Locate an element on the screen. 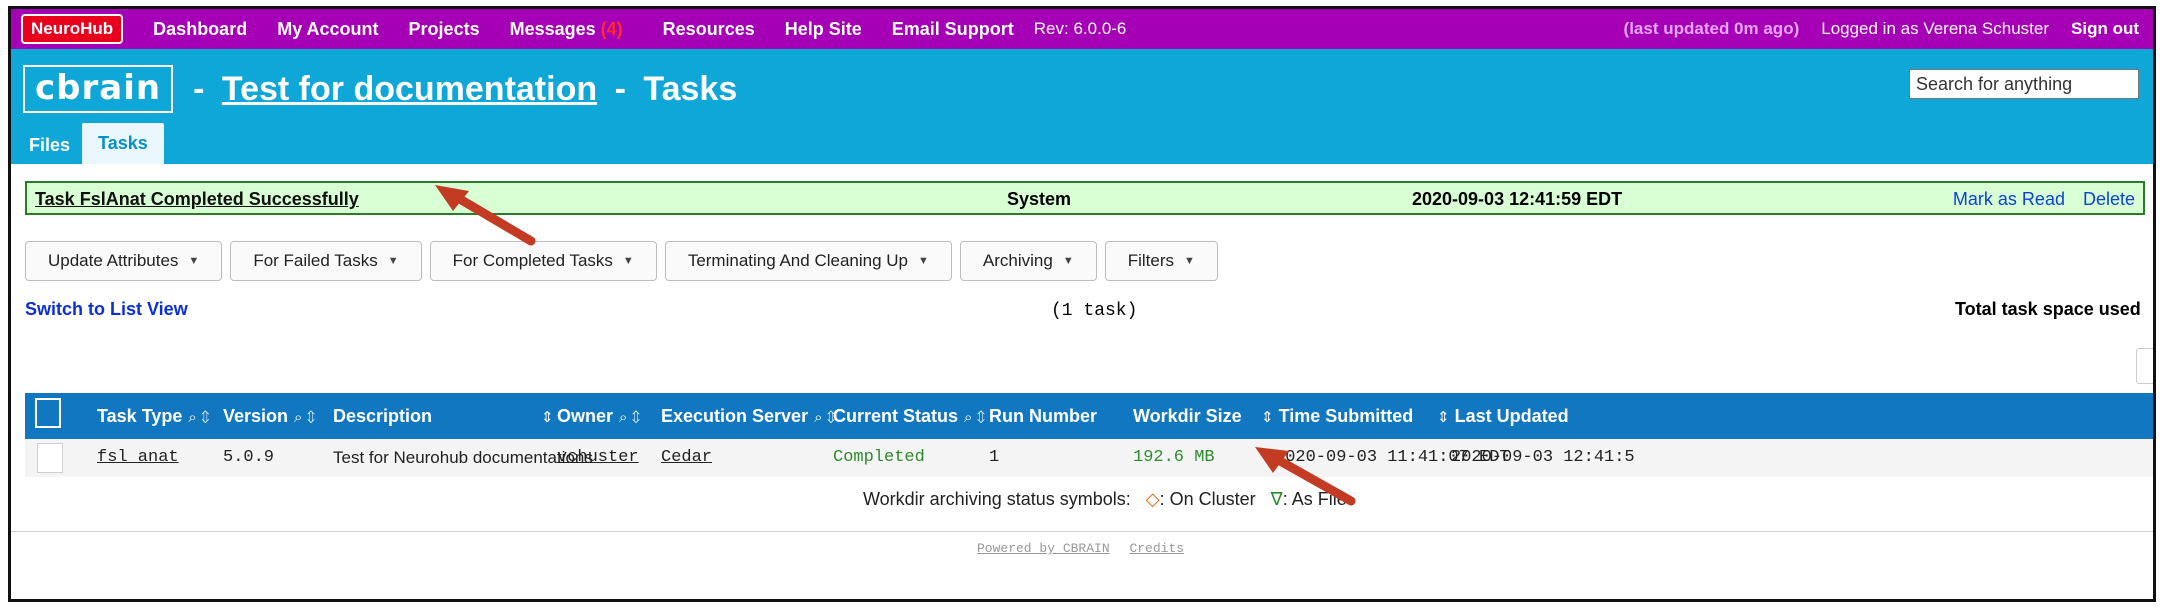 The width and height of the screenshot is (2166, 614). notification-sender: System is located at coordinates (1039, 199).